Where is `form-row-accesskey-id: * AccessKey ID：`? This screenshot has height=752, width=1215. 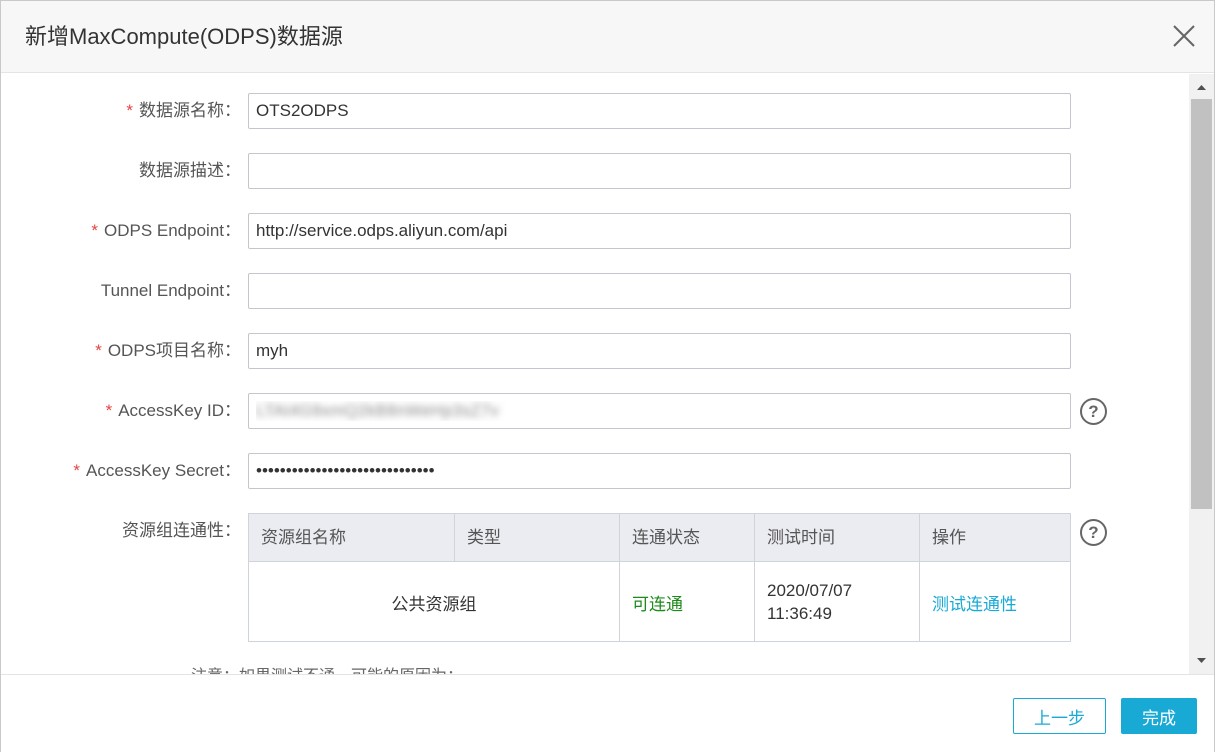 form-row-accesskey-id: * AccessKey ID： is located at coordinates (595, 411).